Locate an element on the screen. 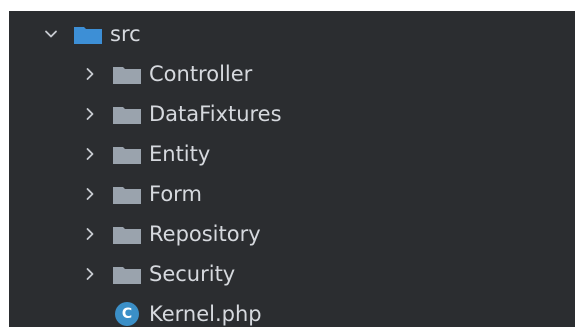  tree-node-form: Form is located at coordinates (292, 194).